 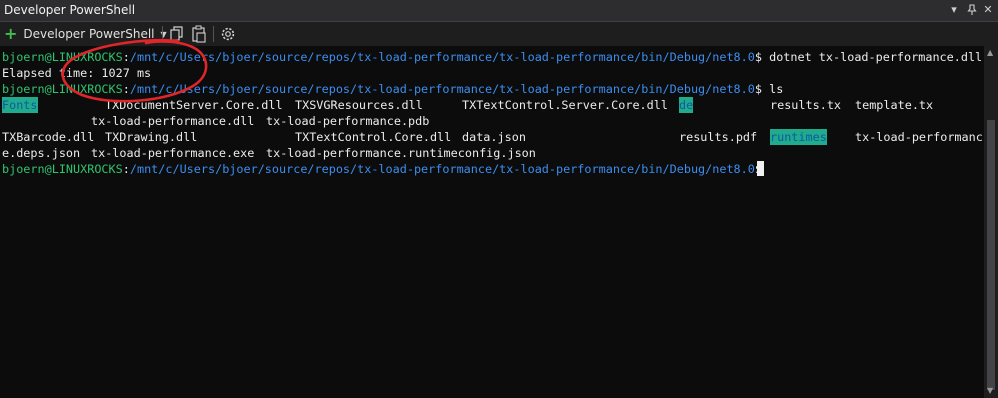 I want to click on dir-entry: runtimes, so click(x=798, y=137).